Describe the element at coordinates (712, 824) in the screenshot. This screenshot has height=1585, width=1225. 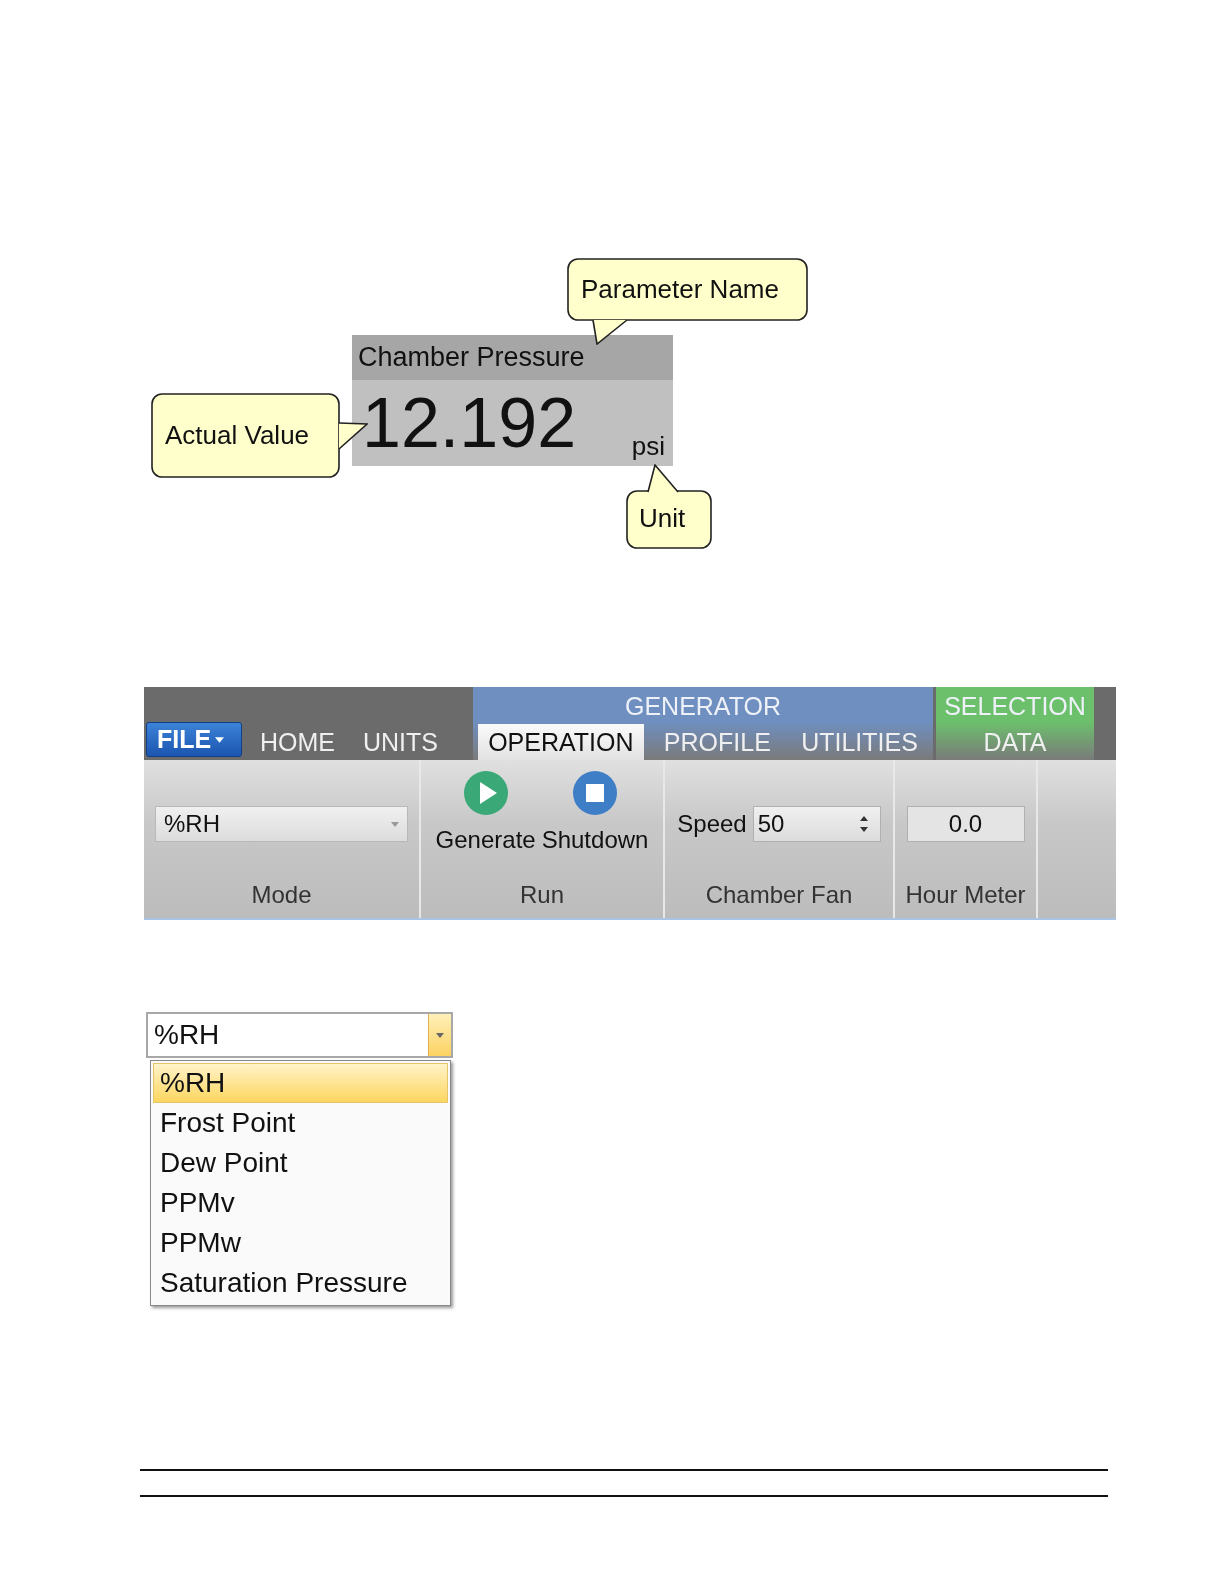
I see `speed-label: Speed` at that location.